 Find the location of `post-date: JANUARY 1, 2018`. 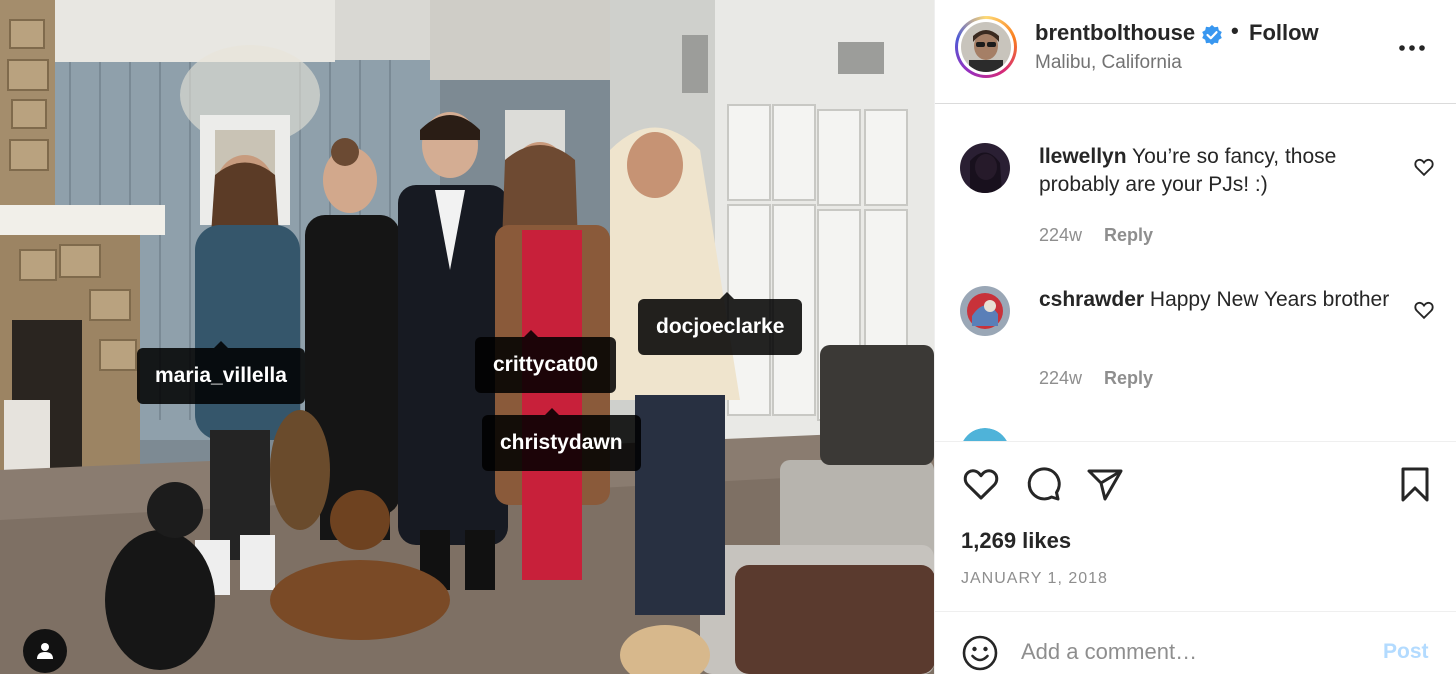

post-date: JANUARY 1, 2018 is located at coordinates (1034, 578).